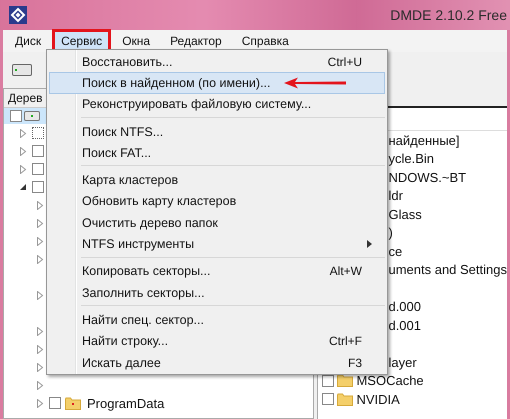 The image size is (510, 419). I want to click on file-name: d.000, so click(405, 306).